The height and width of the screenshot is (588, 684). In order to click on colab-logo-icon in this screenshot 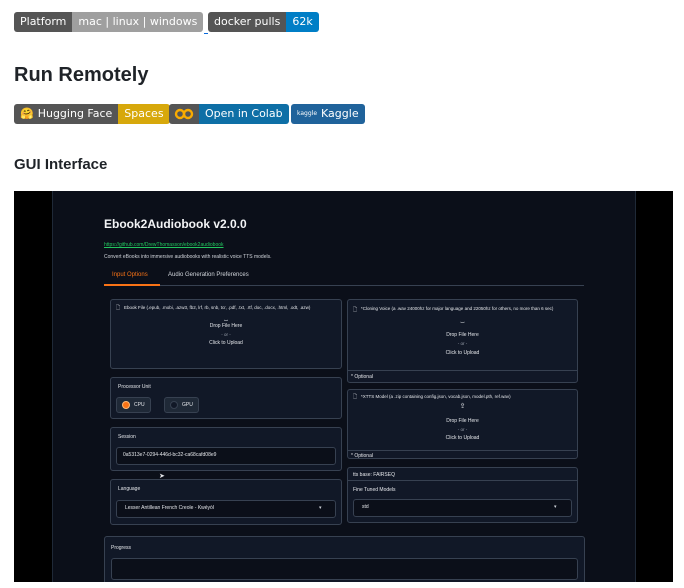, I will do `click(184, 114)`.